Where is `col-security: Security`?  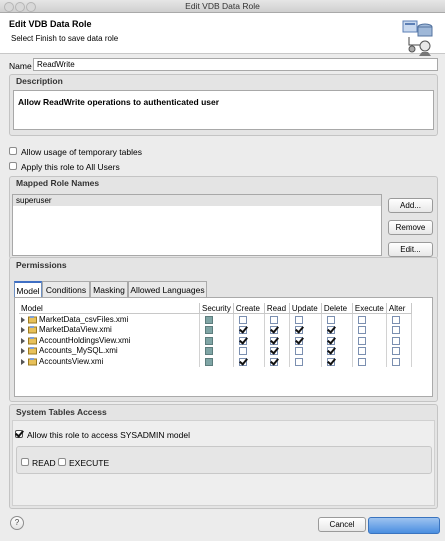 col-security: Security is located at coordinates (216, 308).